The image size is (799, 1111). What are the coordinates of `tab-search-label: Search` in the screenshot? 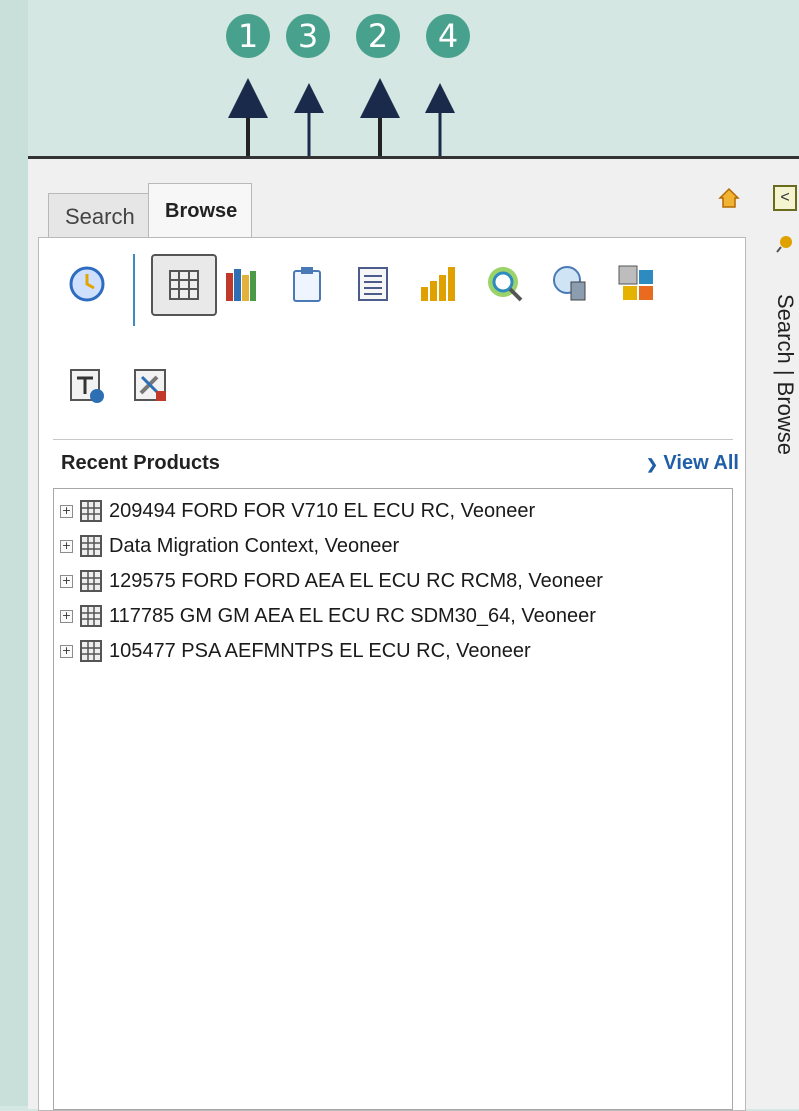 It's located at (100, 216).